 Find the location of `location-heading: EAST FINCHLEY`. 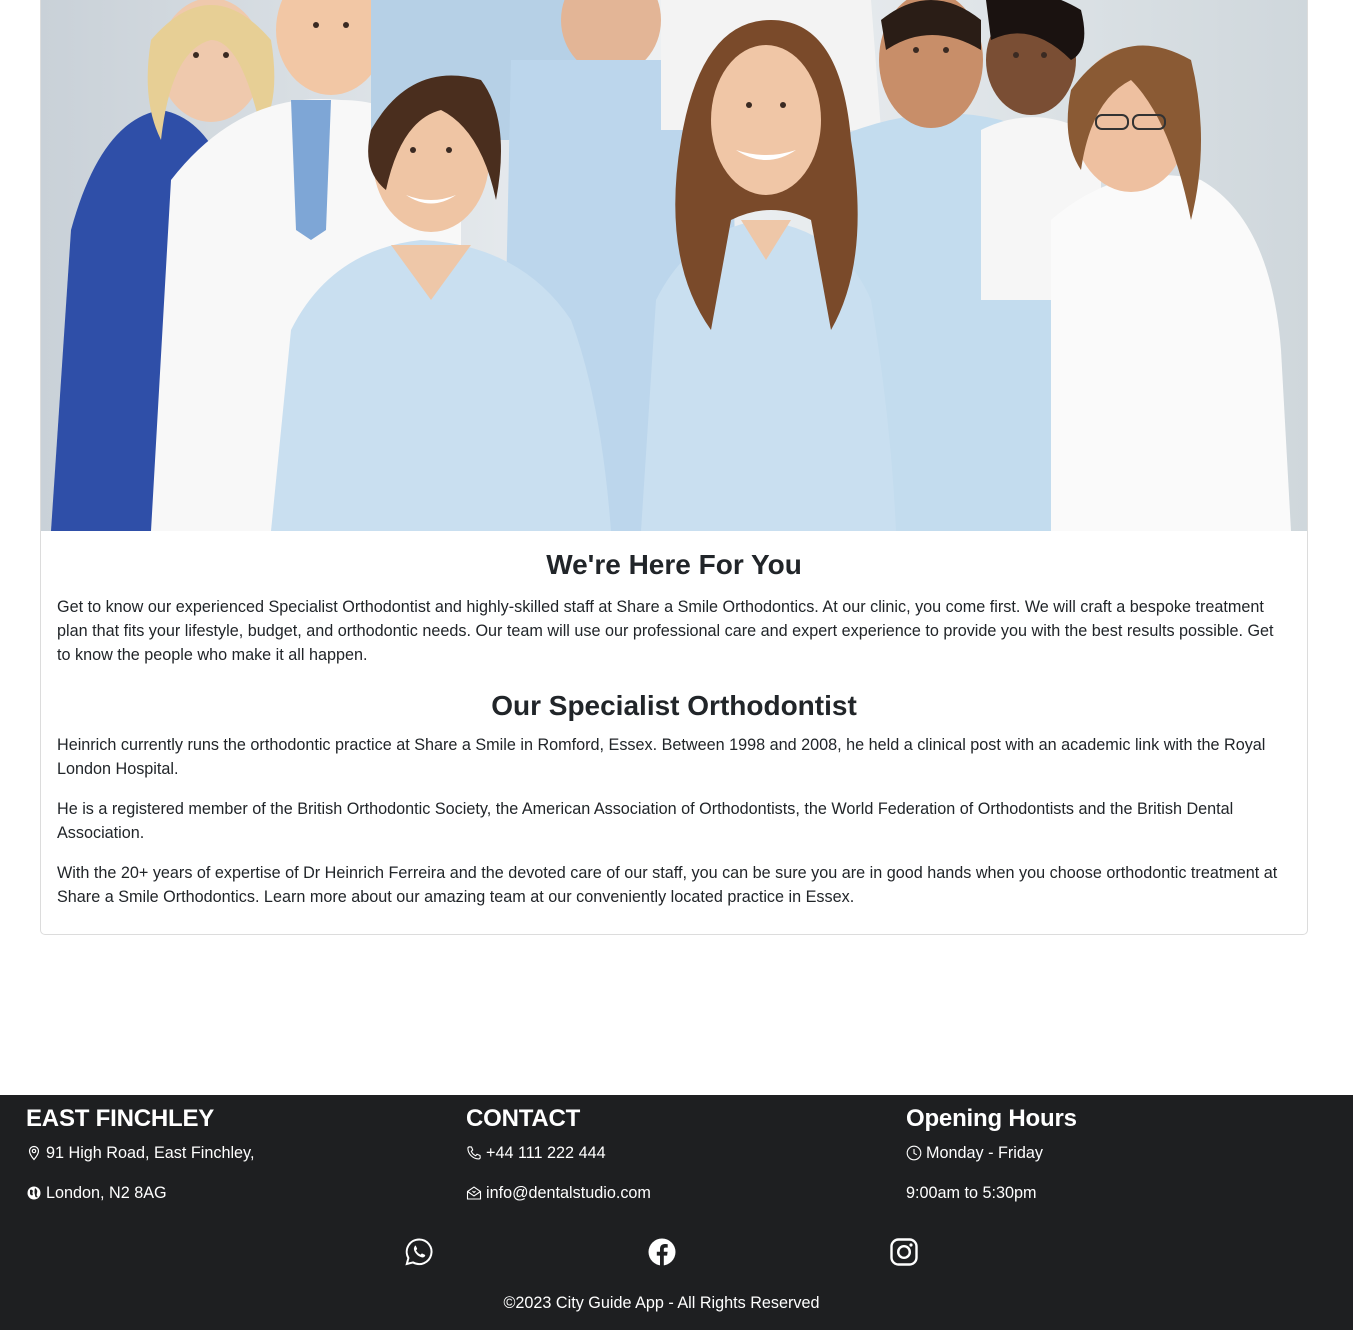

location-heading: EAST FINCHLEY is located at coordinates (120, 1118).